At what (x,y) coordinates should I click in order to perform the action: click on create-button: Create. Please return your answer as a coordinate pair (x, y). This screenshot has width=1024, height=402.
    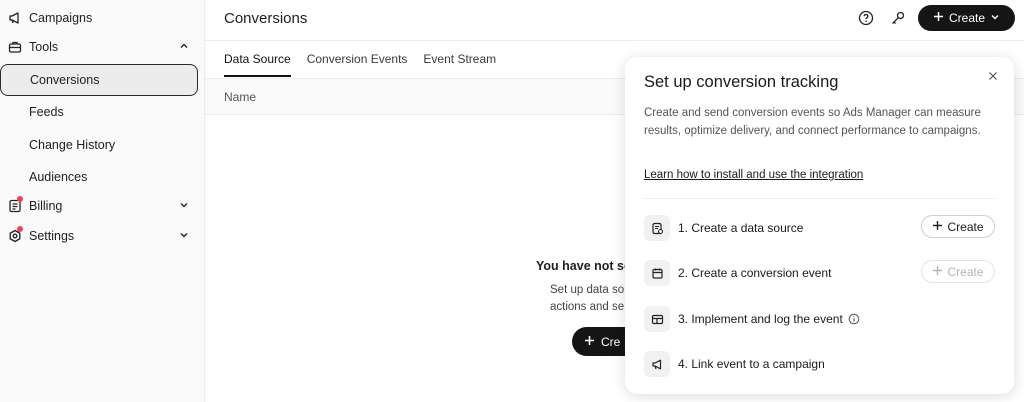
    Looking at the image, I should click on (966, 18).